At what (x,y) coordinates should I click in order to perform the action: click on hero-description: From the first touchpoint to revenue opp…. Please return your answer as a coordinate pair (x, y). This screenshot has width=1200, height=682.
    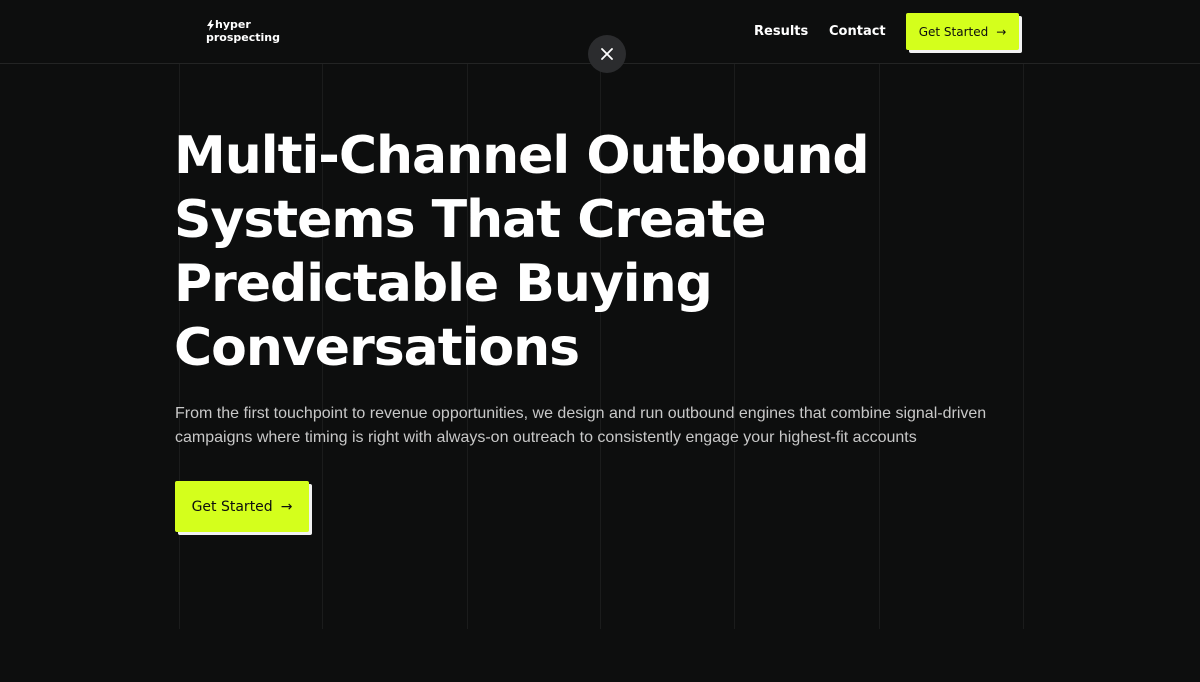
    Looking at the image, I should click on (581, 425).